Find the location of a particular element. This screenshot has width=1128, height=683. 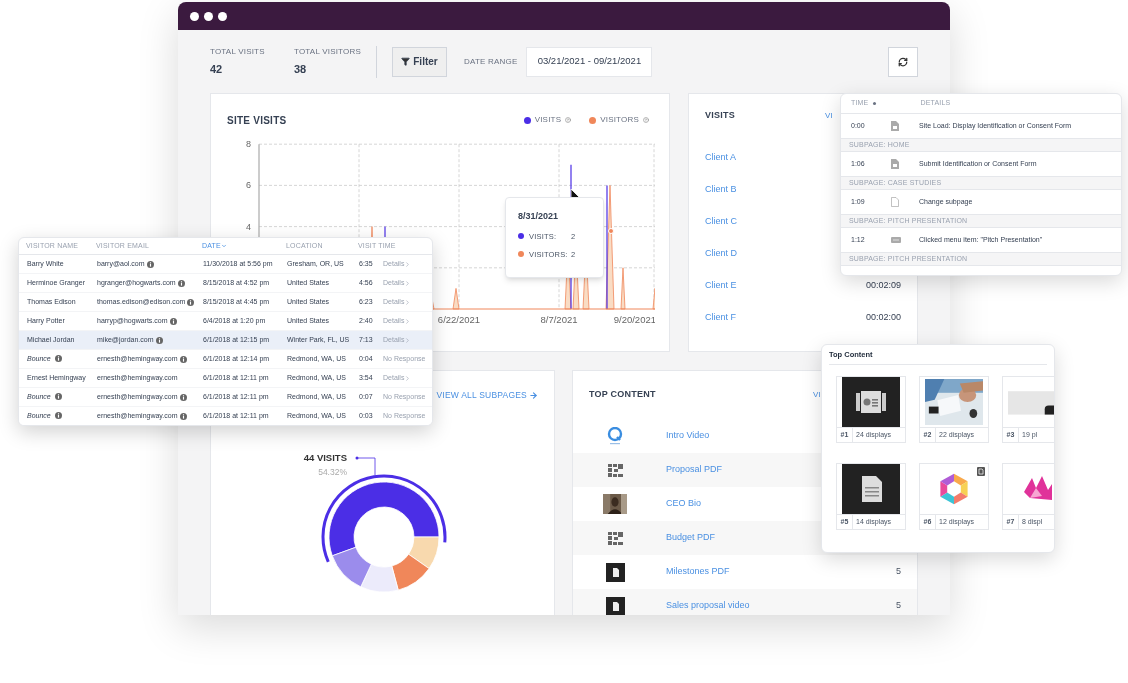

client-link: Client A is located at coordinates (721, 158).